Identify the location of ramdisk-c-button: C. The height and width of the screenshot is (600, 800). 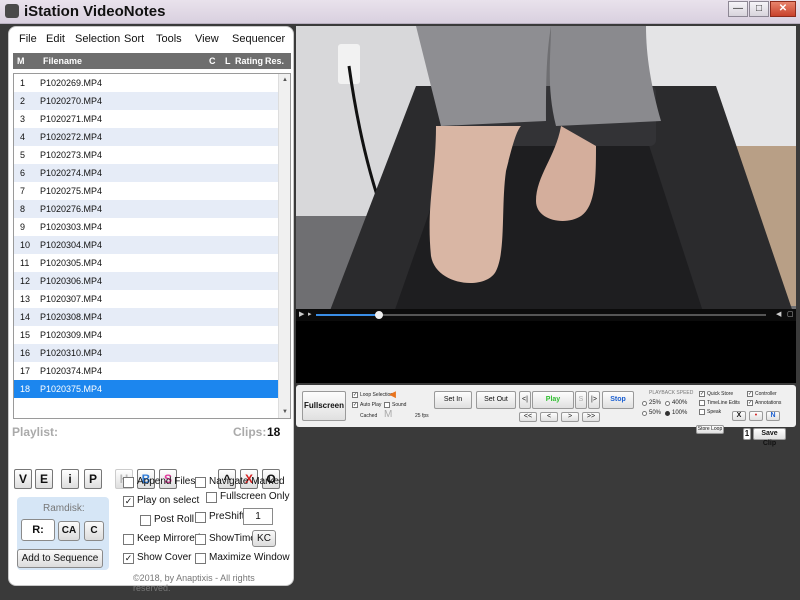
(94, 531).